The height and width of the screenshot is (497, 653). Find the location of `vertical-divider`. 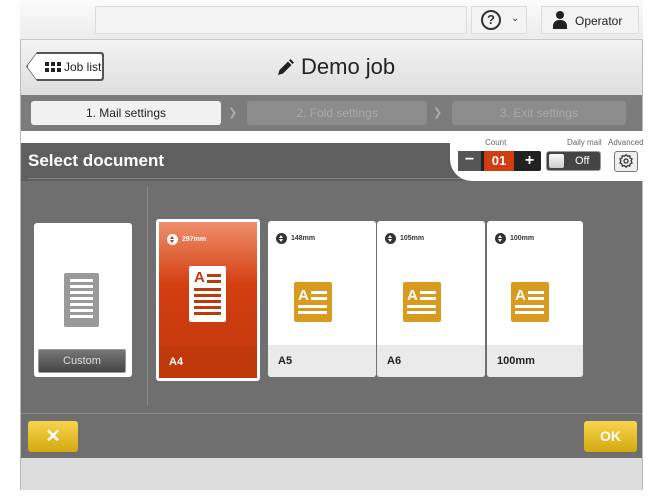

vertical-divider is located at coordinates (147, 296).